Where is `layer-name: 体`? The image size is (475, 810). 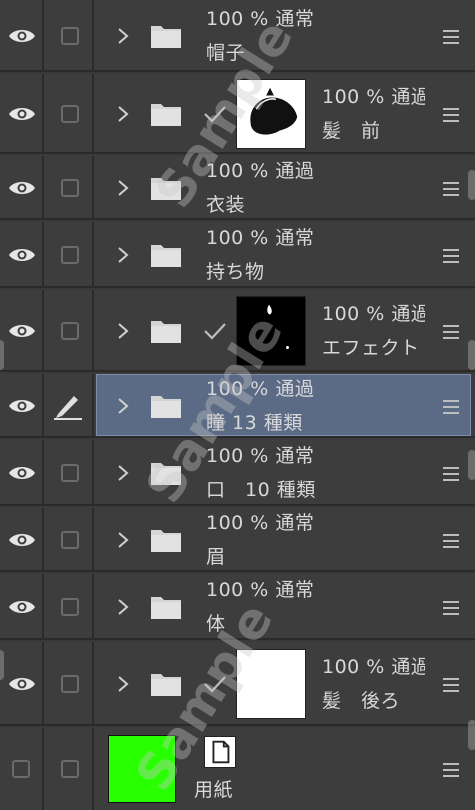
layer-name: 体 is located at coordinates (216, 624).